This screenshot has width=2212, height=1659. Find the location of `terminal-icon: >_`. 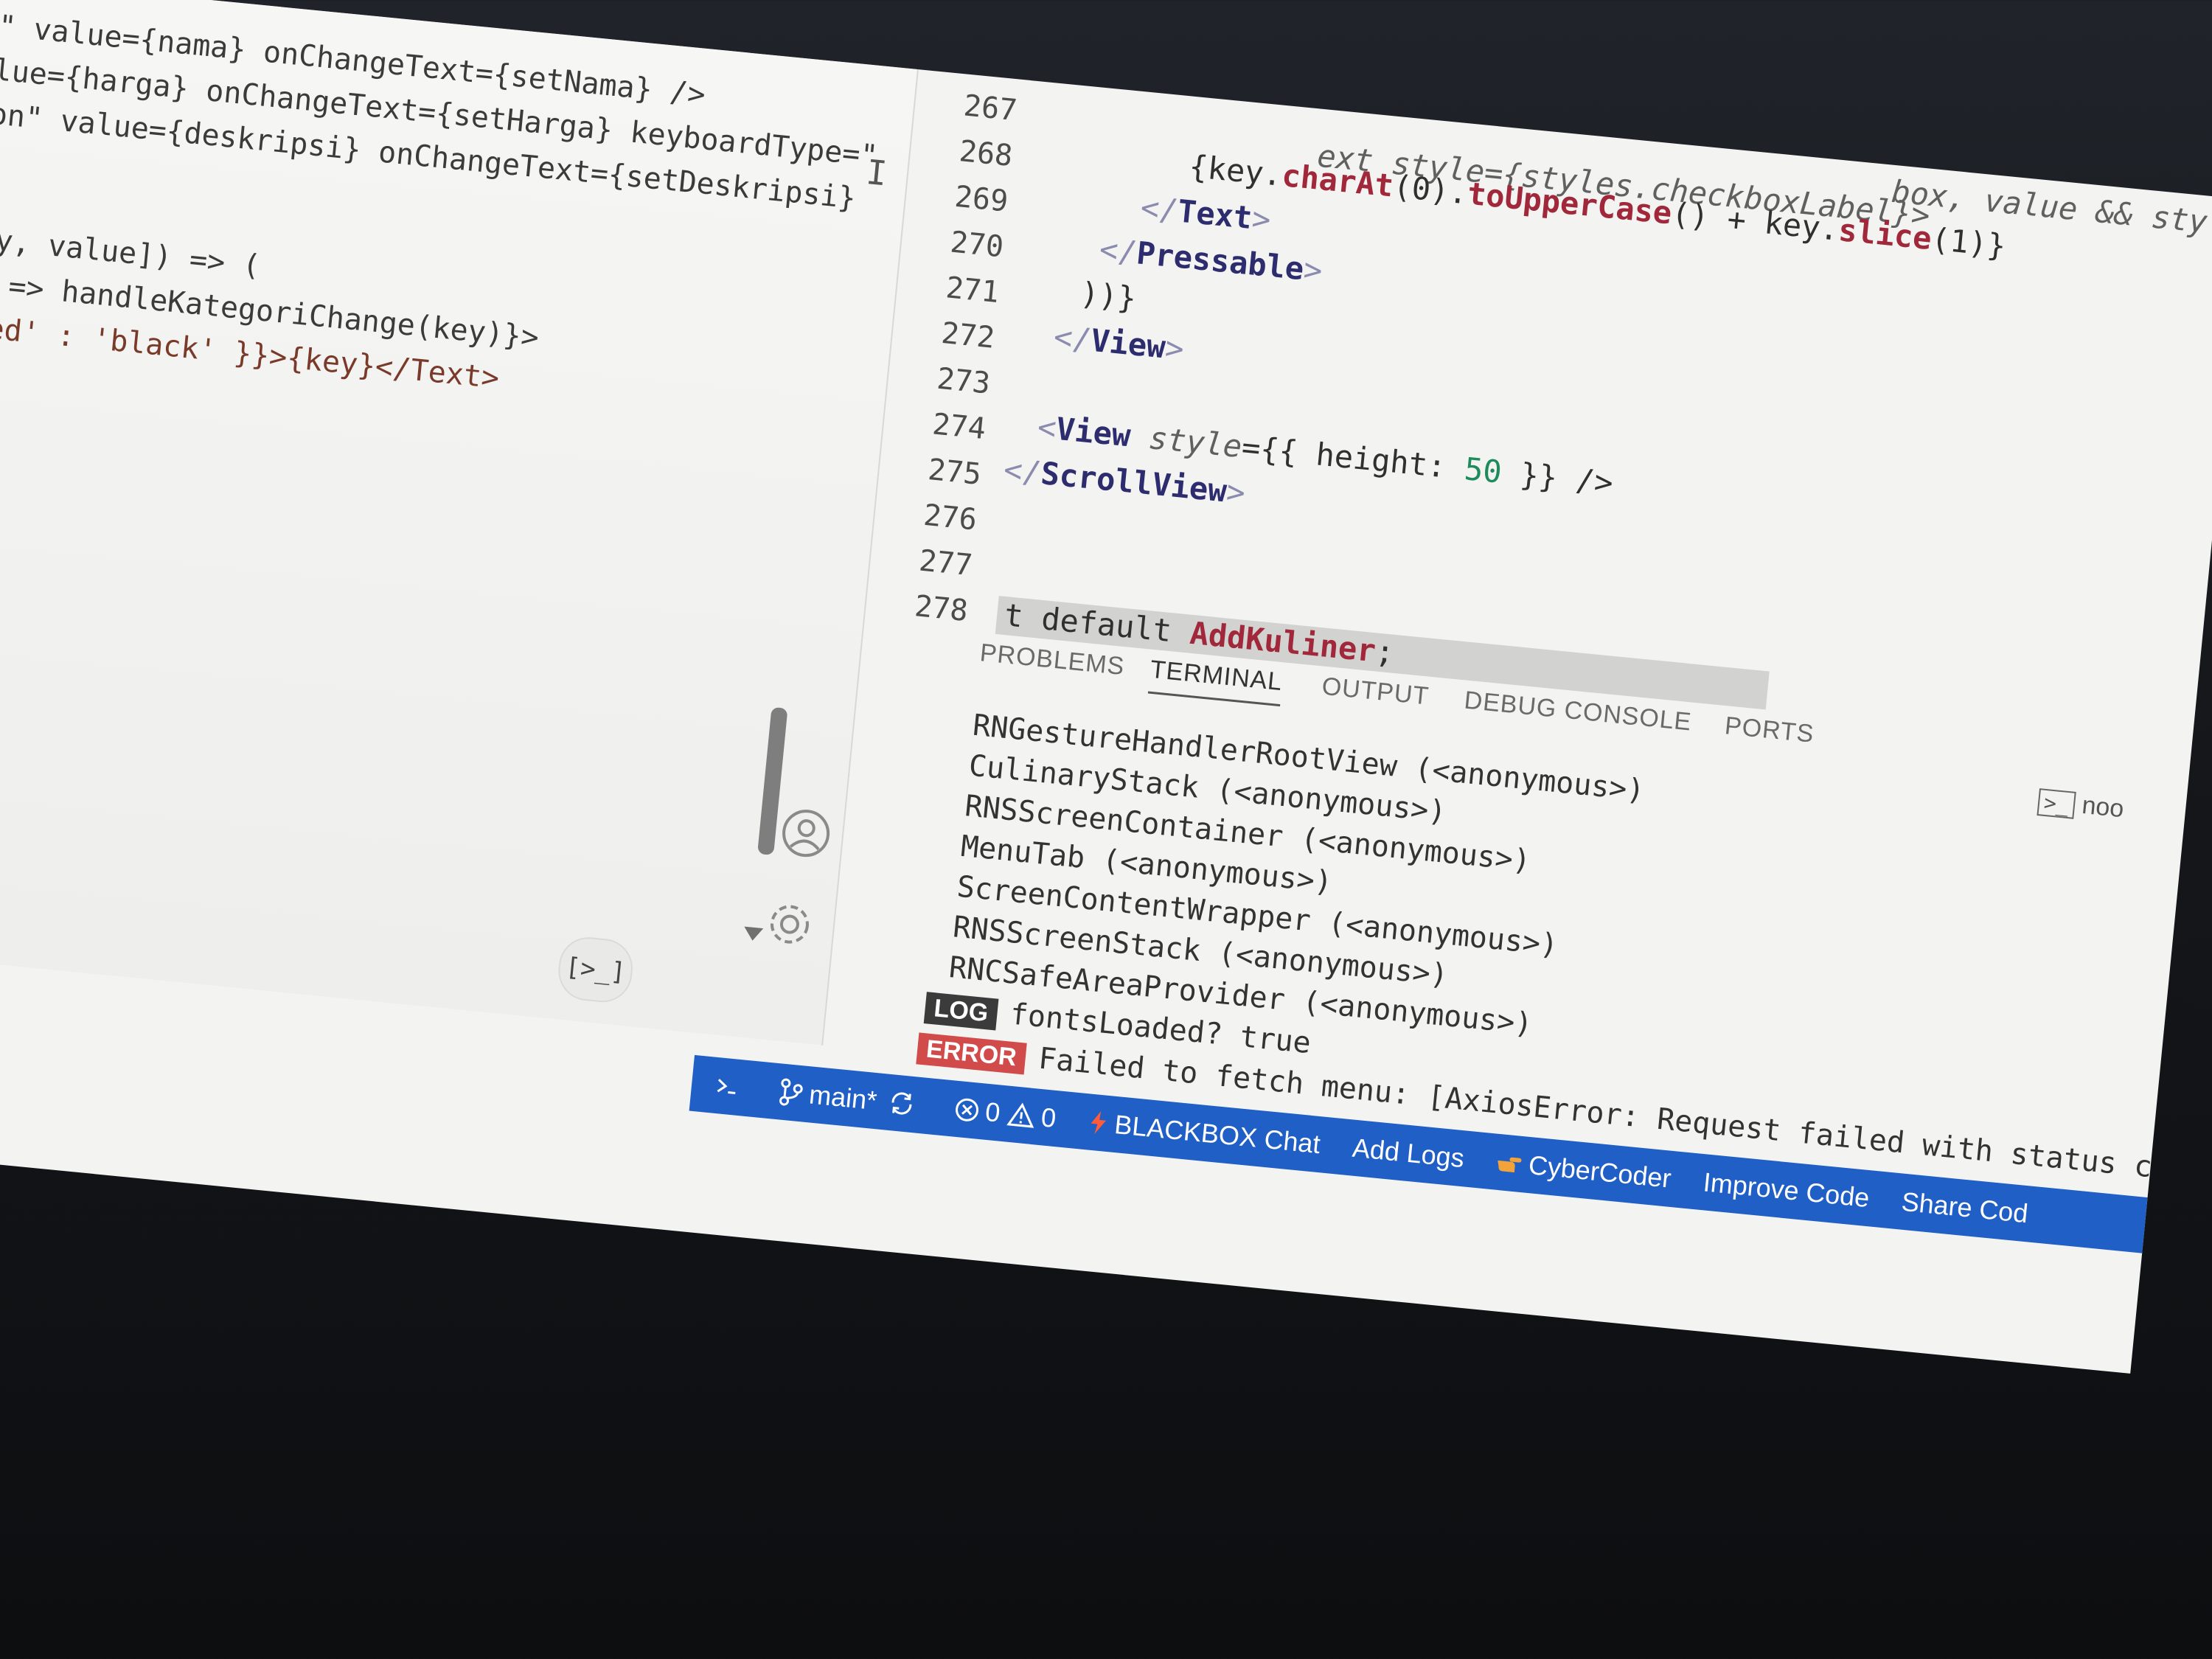

terminal-icon: >_ is located at coordinates (2056, 803).